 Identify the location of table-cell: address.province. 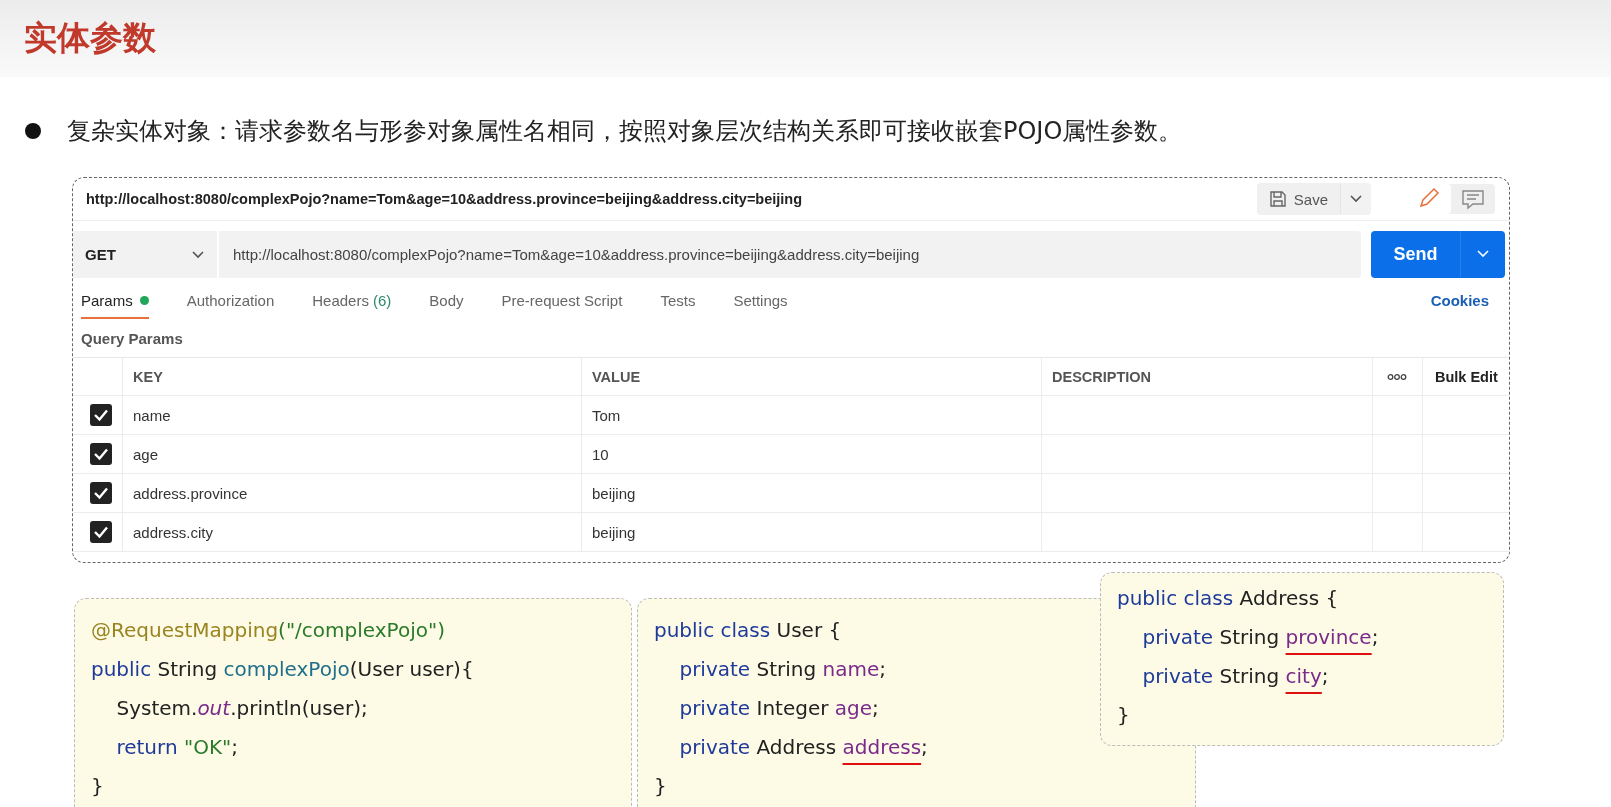
(351, 493).